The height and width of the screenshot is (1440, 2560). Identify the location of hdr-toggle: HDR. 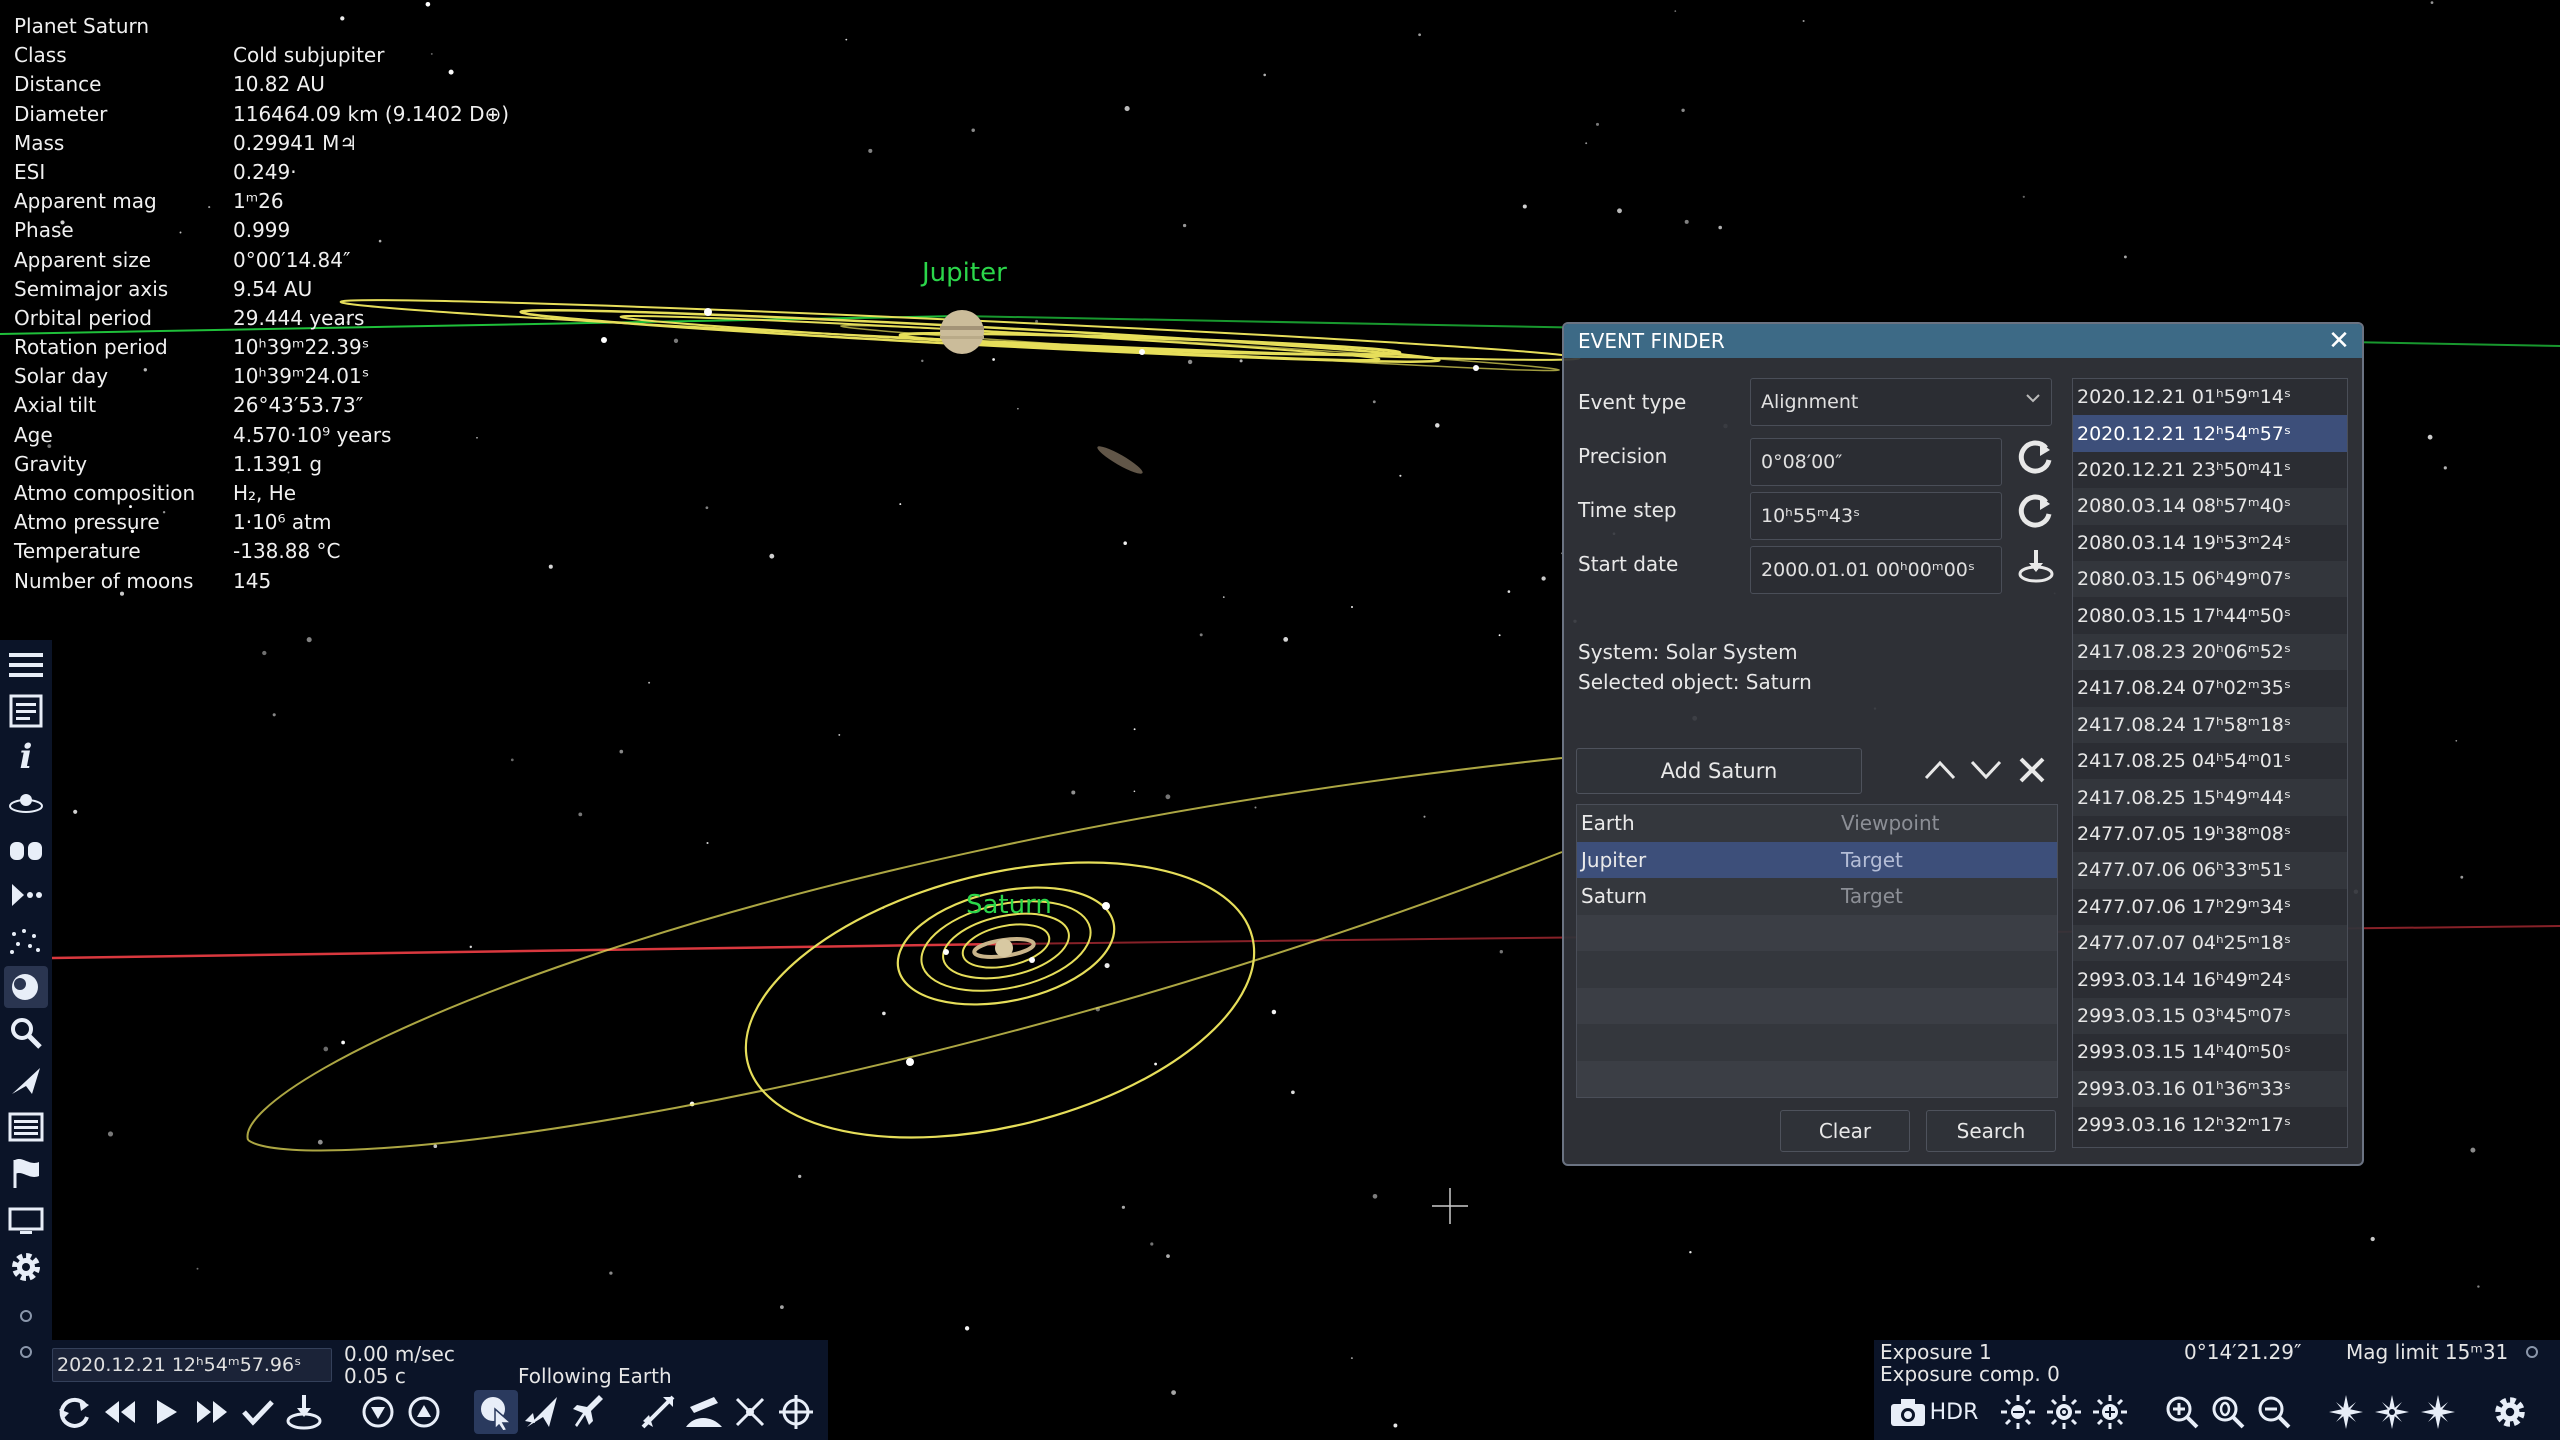
(1954, 1412).